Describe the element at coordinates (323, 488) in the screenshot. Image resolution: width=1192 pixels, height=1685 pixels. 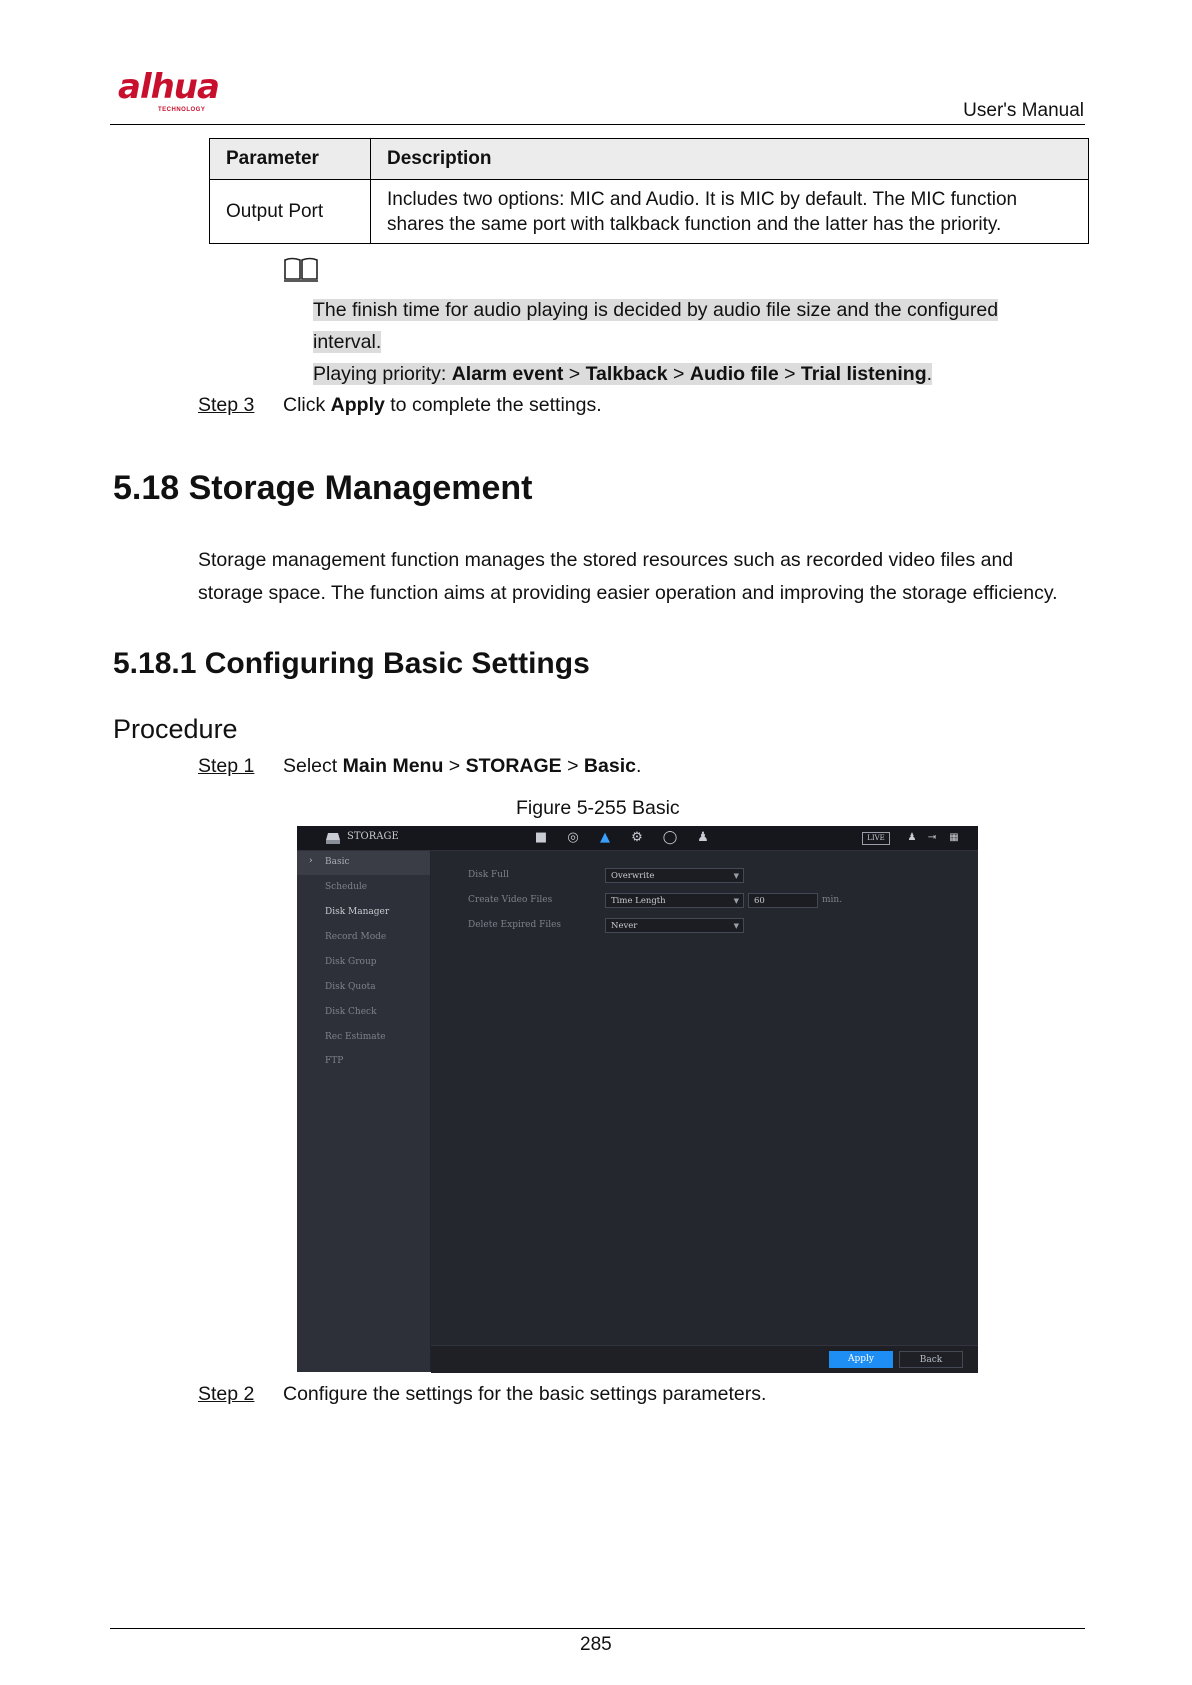
I see `section-title: 5.18 Storage Management` at that location.